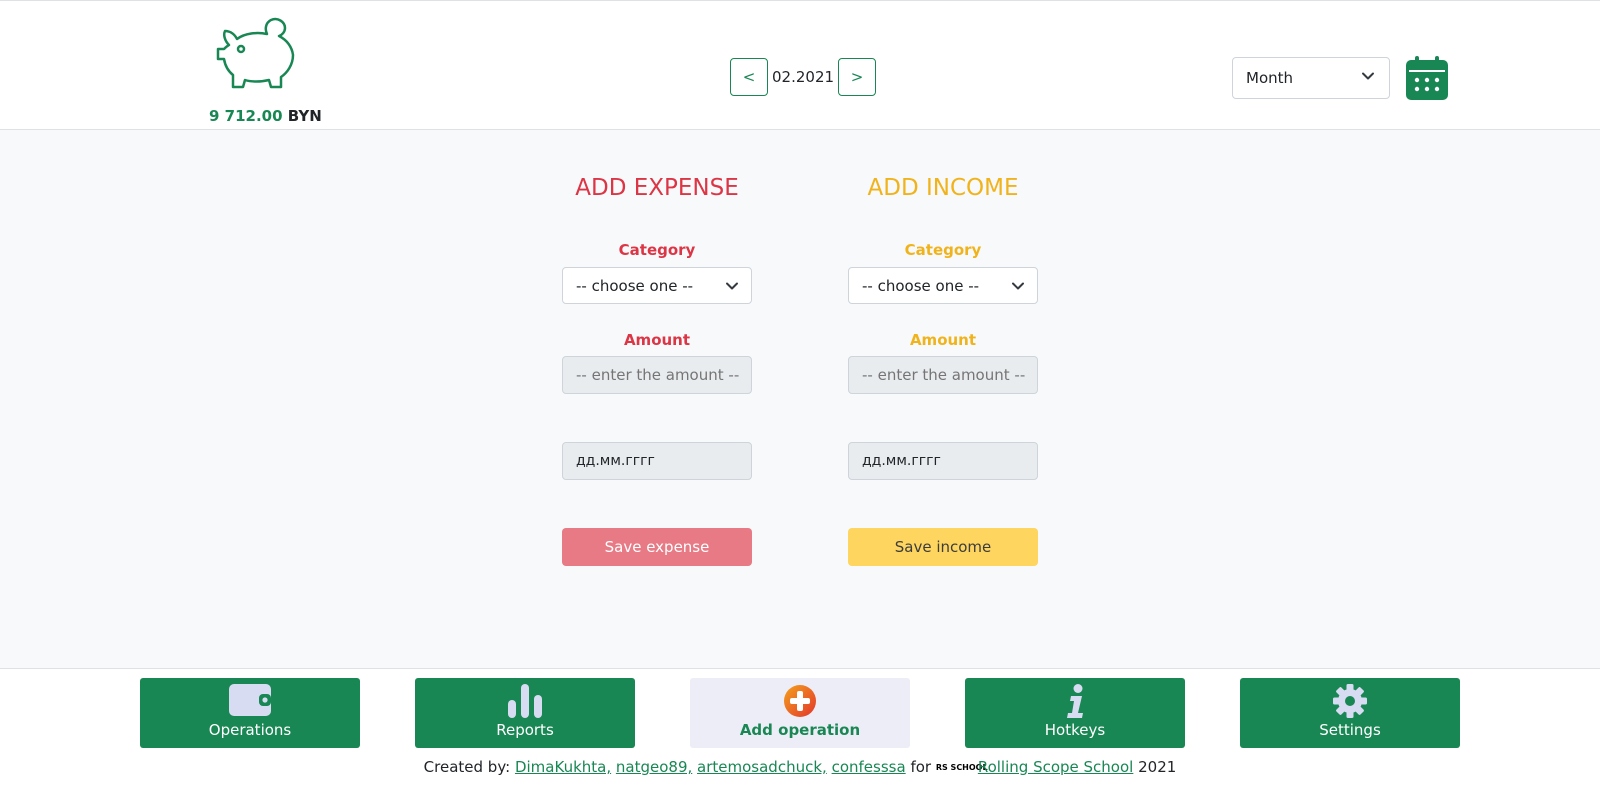  What do you see at coordinates (762, 767) in the screenshot?
I see `author-link-artemosadchuck: artemosadchuck,` at bounding box center [762, 767].